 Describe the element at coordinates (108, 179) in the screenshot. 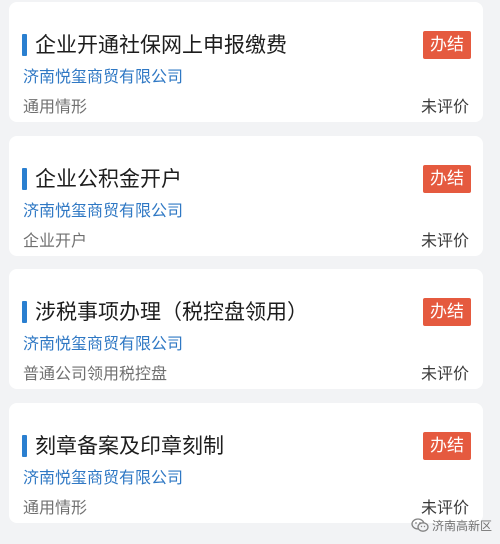

I see `service-title: 企业公积金开户` at that location.